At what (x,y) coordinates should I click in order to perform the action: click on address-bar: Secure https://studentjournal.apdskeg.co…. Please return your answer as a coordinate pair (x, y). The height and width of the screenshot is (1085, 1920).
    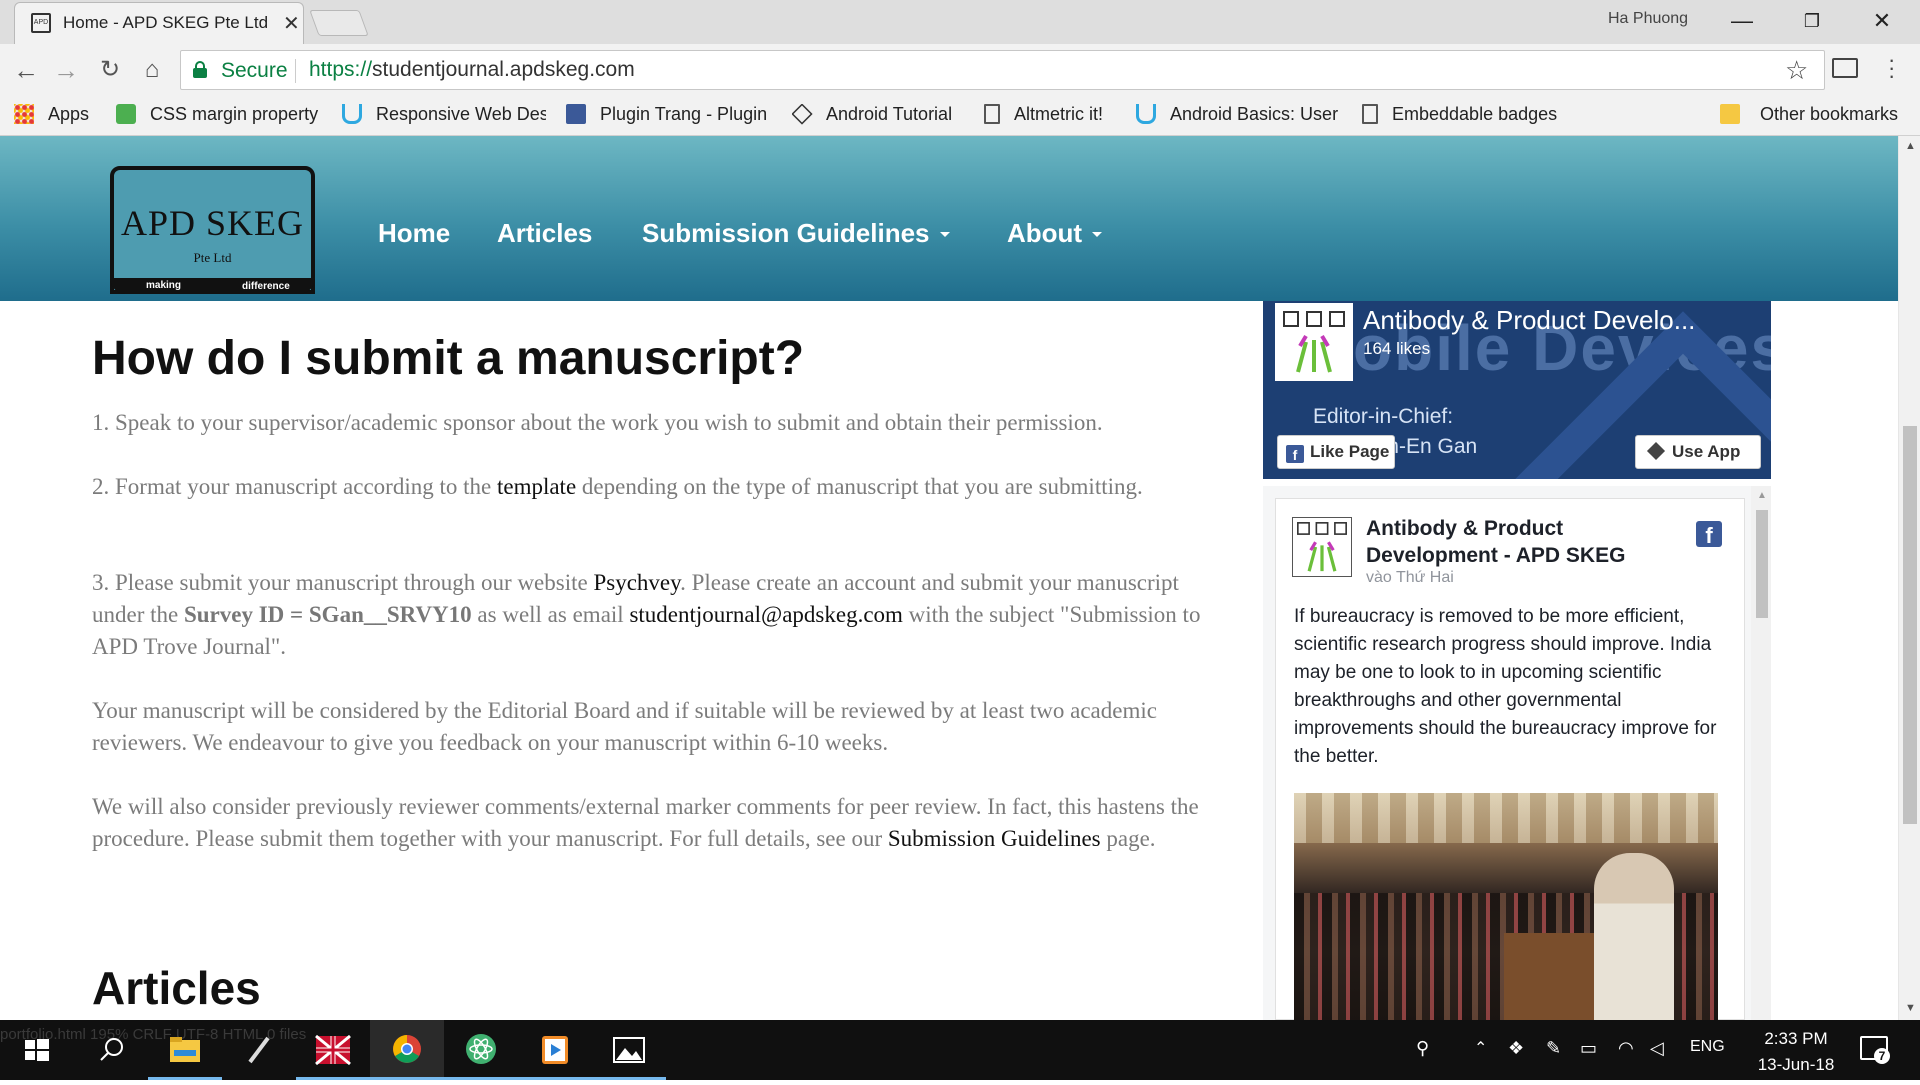
    Looking at the image, I should click on (1002, 70).